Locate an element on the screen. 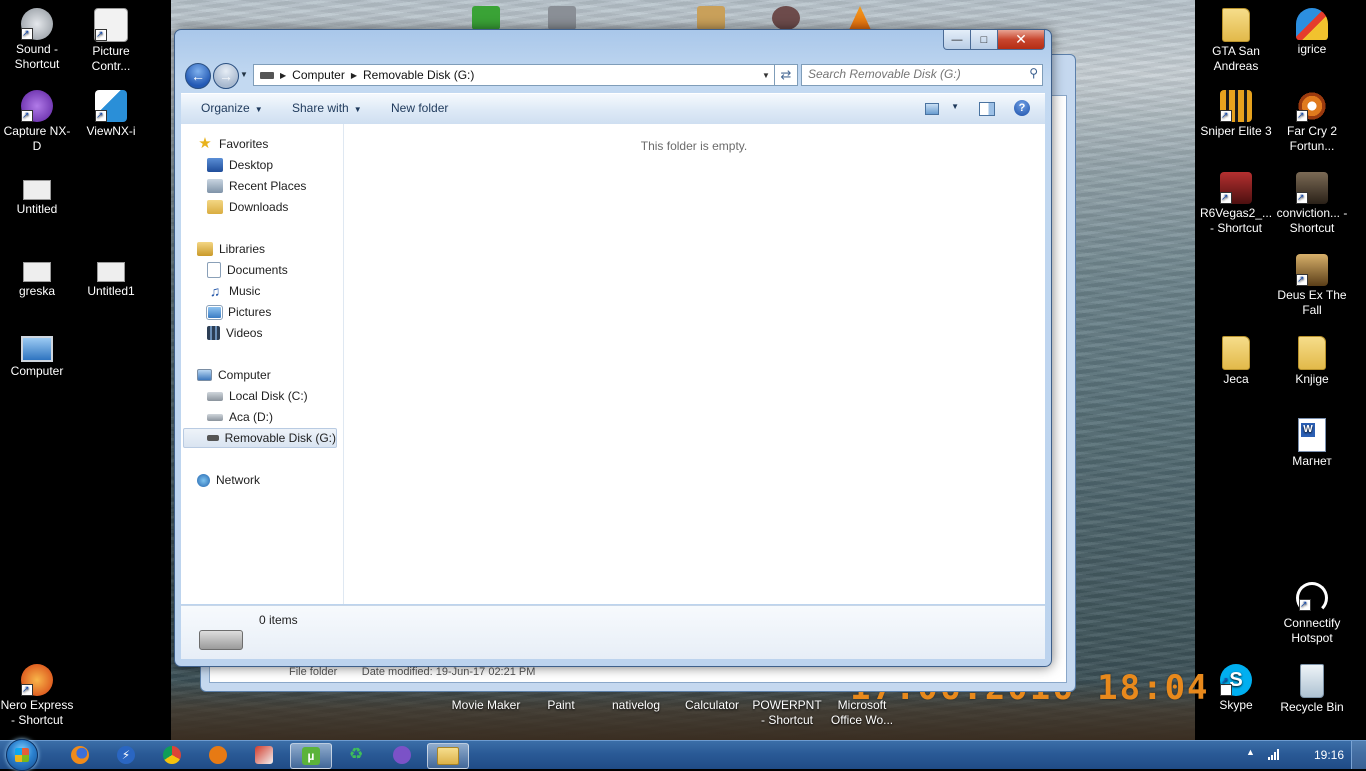  nav-recent-places: Recent Places is located at coordinates (256, 186).